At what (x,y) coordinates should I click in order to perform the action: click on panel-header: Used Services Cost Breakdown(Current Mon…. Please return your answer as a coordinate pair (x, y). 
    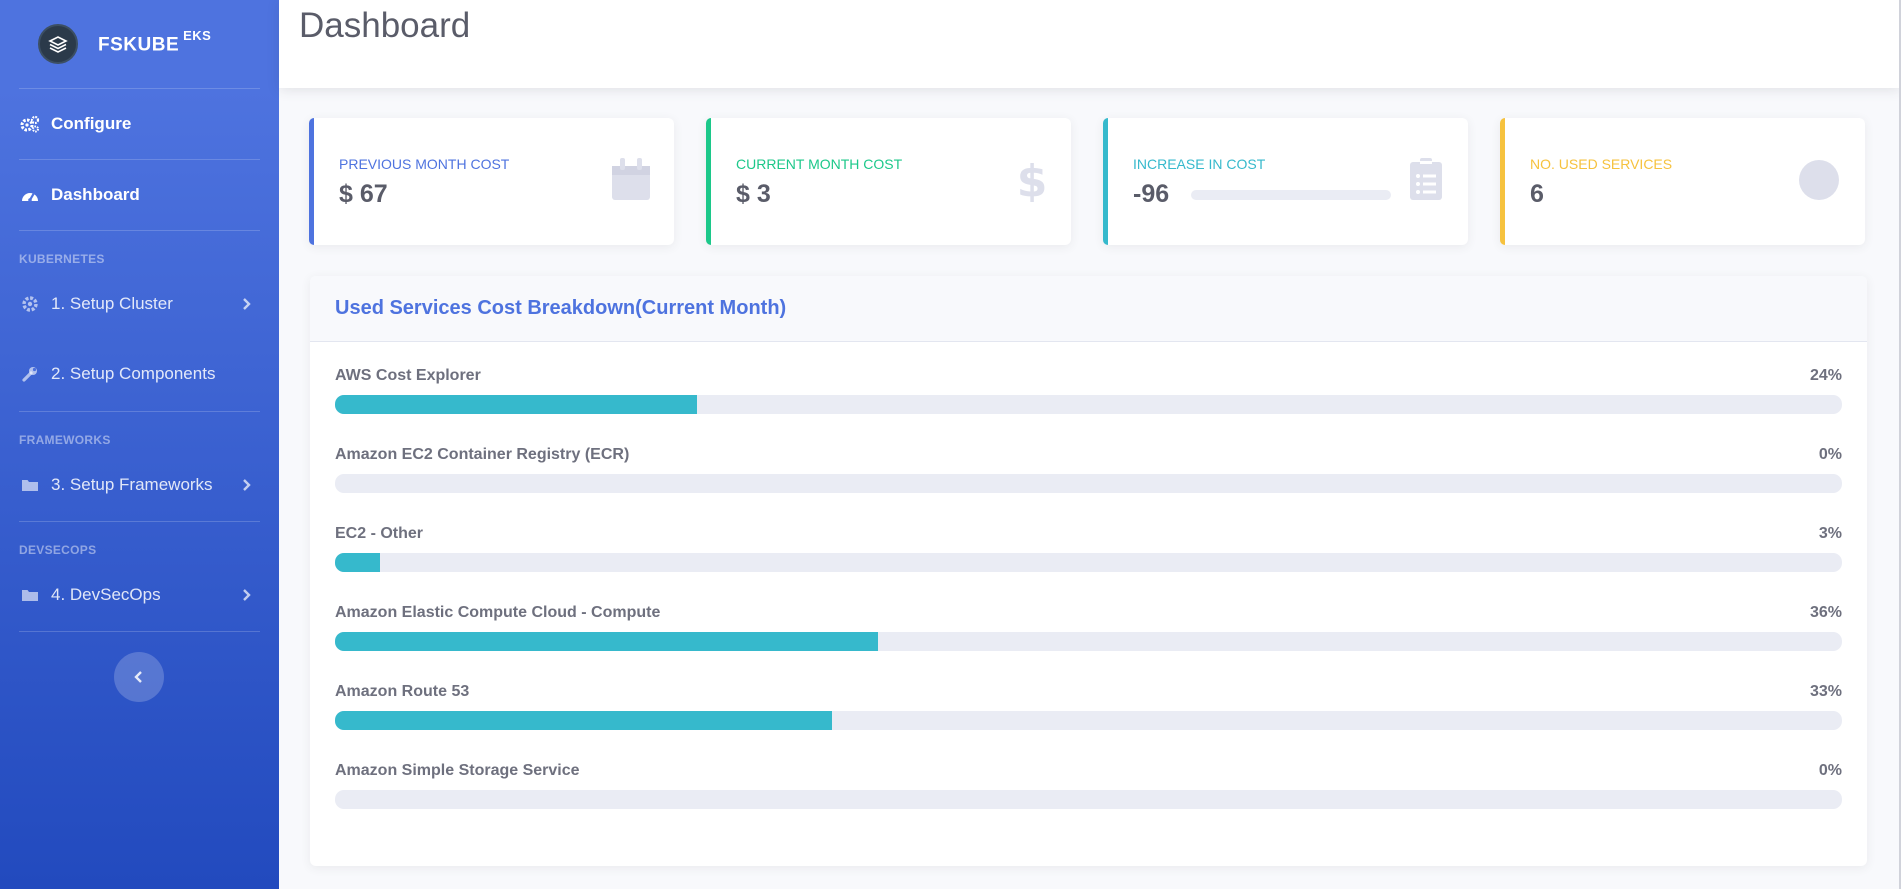
    Looking at the image, I should click on (1088, 309).